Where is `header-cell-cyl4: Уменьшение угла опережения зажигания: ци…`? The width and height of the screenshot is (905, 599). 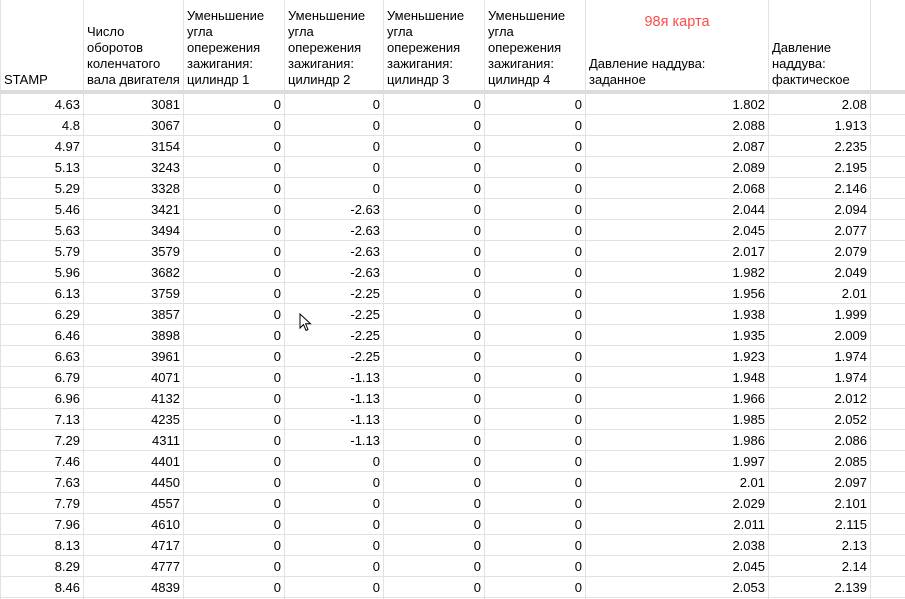 header-cell-cyl4: Уменьшение угла опережения зажигания: ци… is located at coordinates (534, 48).